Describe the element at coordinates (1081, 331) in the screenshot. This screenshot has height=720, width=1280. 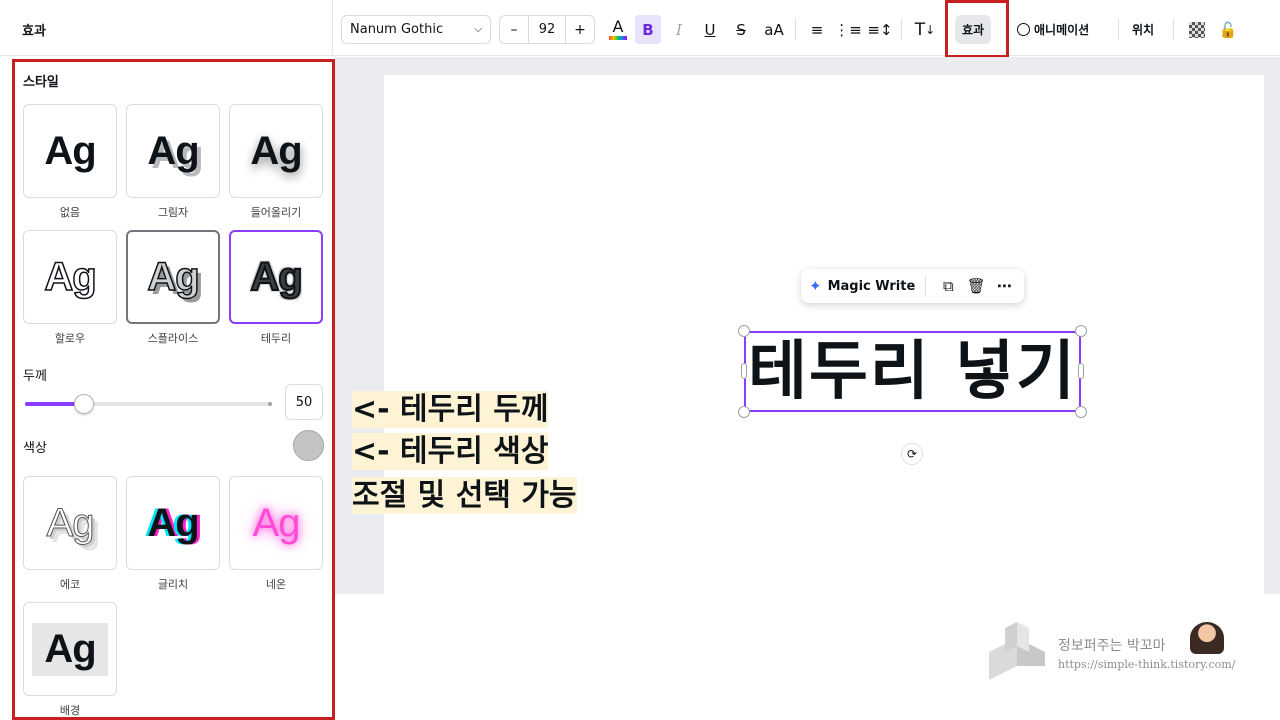
I see `resize-handle-top-right` at that location.